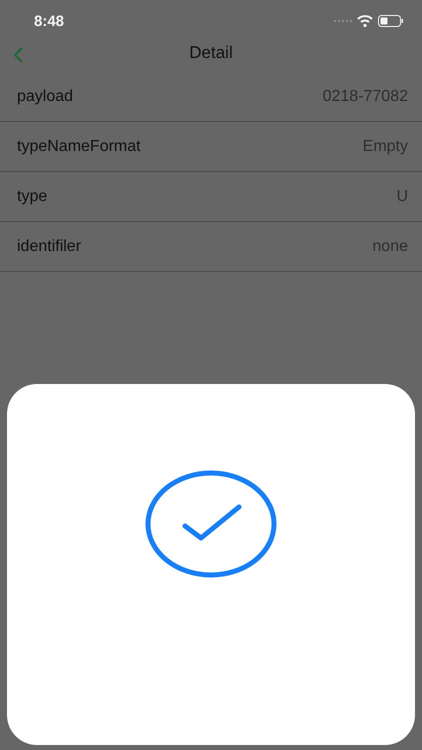  Describe the element at coordinates (32, 197) in the screenshot. I see `row-label: type` at that location.